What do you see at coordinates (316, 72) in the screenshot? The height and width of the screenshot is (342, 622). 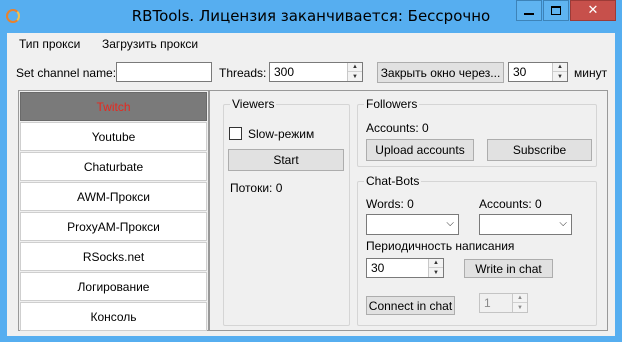 I see `threads-stepper: 300 ▲ ▼` at bounding box center [316, 72].